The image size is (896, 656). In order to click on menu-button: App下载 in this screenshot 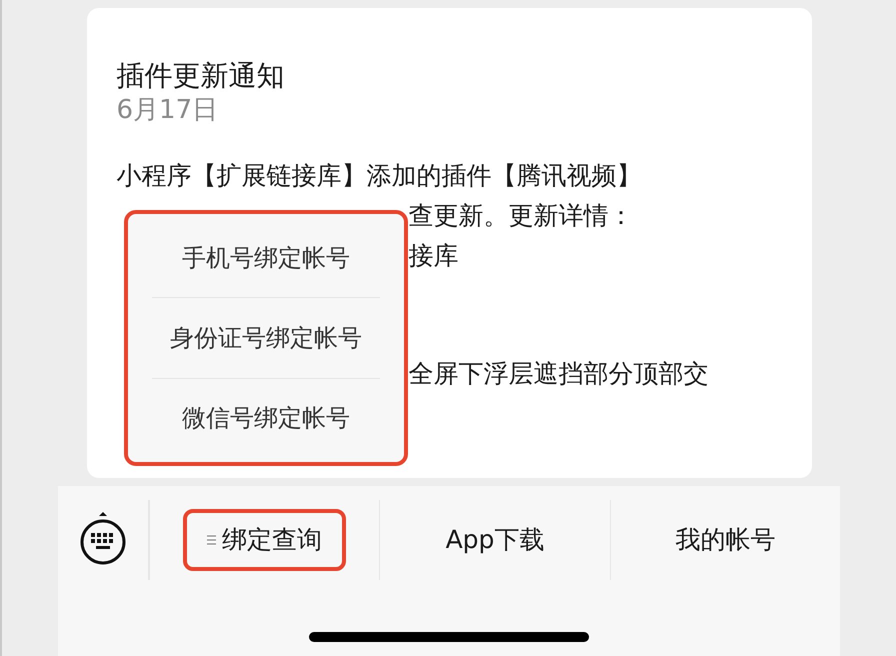, I will do `click(495, 540)`.